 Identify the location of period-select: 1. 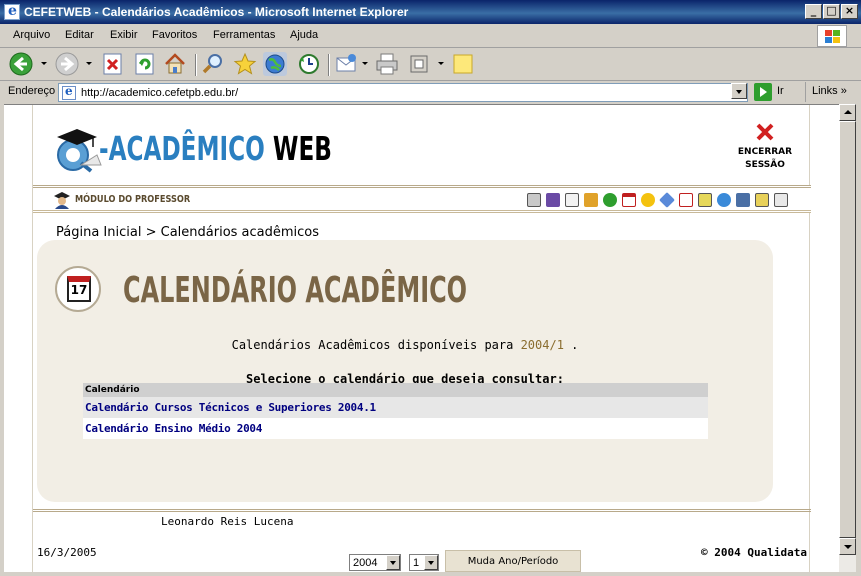
(424, 562).